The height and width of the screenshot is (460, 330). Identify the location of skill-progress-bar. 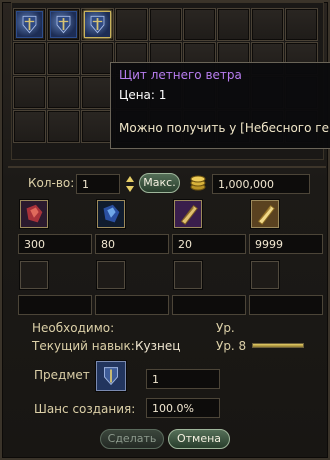
(278, 345).